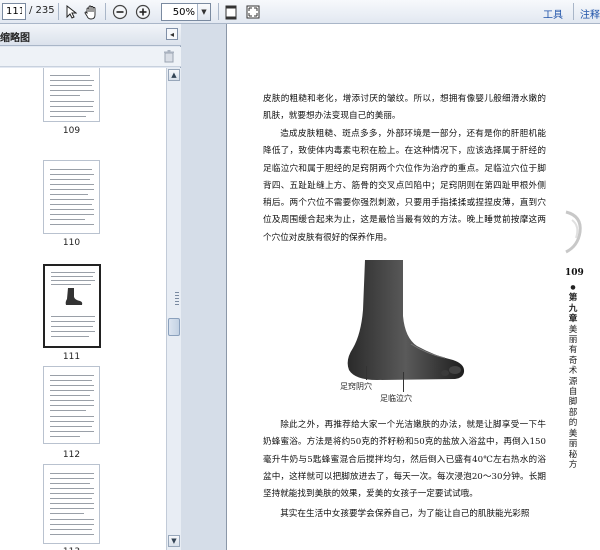 The height and width of the screenshot is (550, 600). What do you see at coordinates (172, 34) in the screenshot?
I see `close-panel-button: ◂` at bounding box center [172, 34].